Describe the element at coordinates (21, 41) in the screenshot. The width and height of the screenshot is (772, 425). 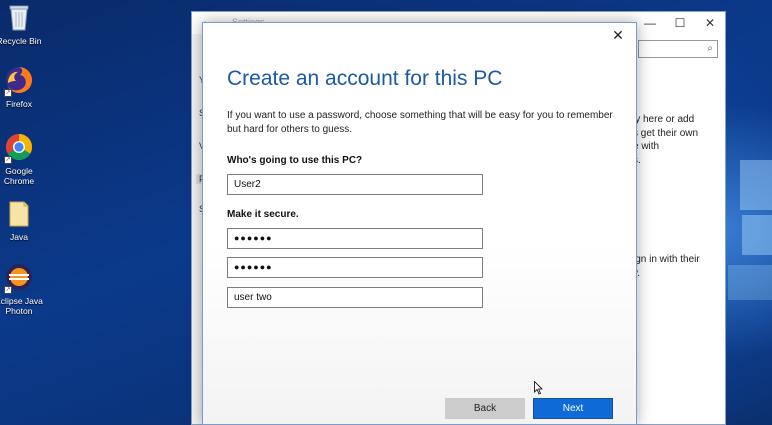
I see `desktop-icon-label: Recycle Bin` at that location.